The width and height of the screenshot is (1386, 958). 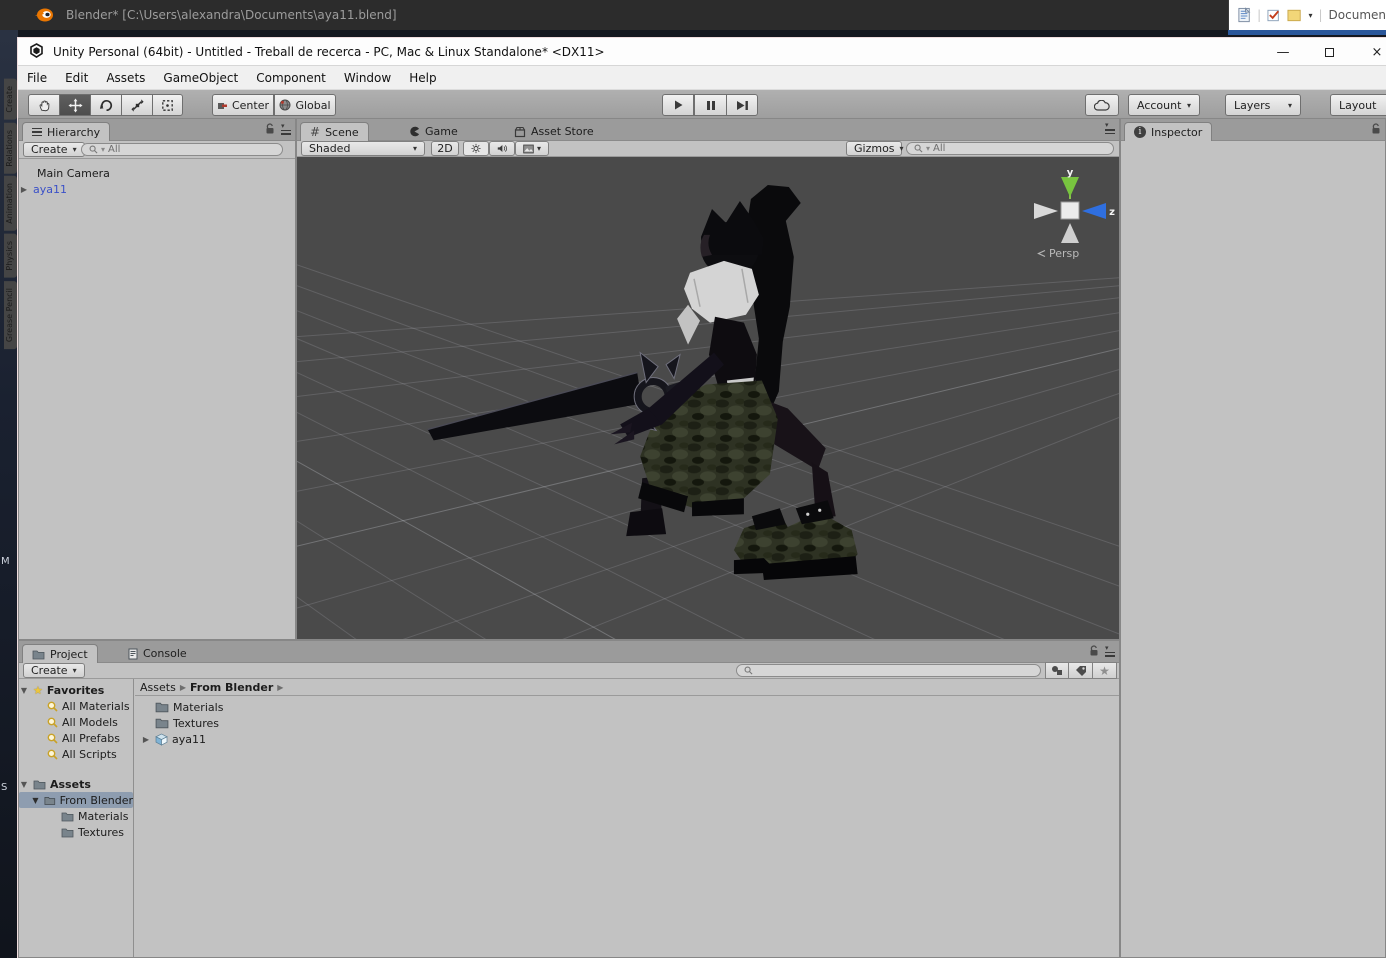 What do you see at coordinates (1164, 105) in the screenshot?
I see `account-dropdown: Account ▾` at bounding box center [1164, 105].